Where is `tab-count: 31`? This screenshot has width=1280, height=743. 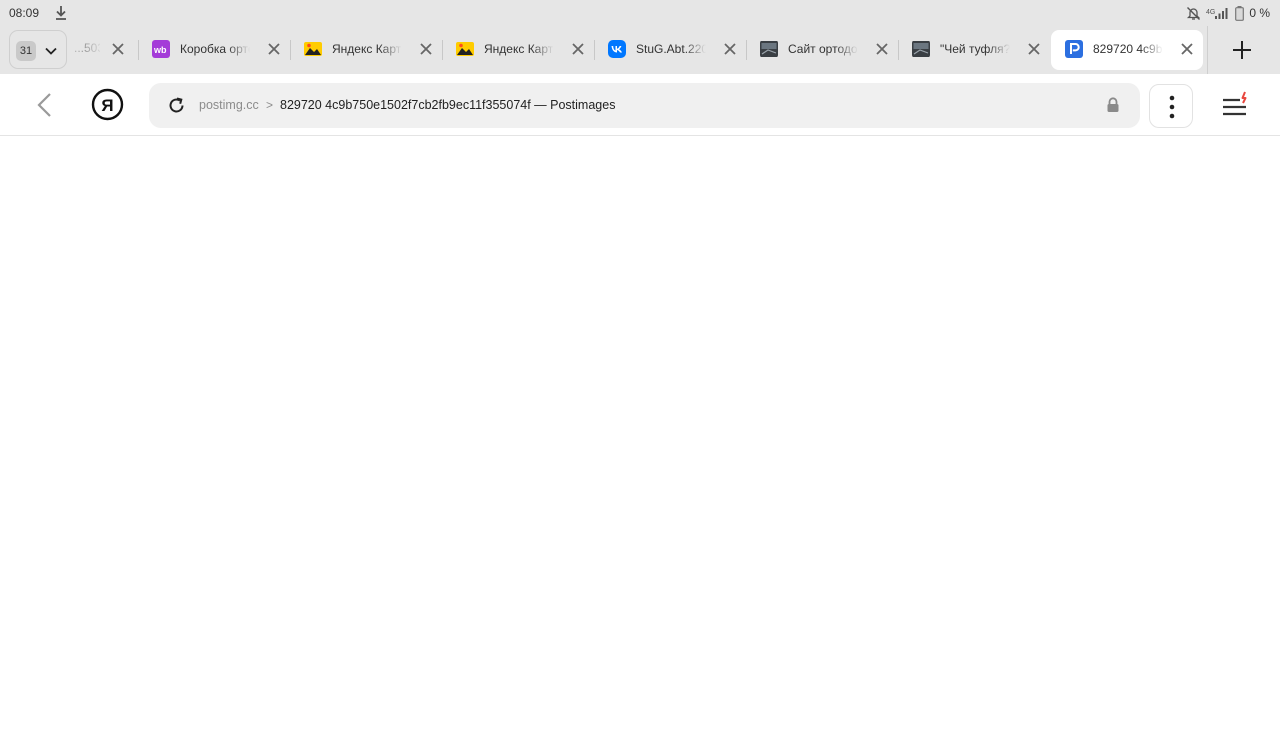
tab-count: 31 is located at coordinates (26, 51).